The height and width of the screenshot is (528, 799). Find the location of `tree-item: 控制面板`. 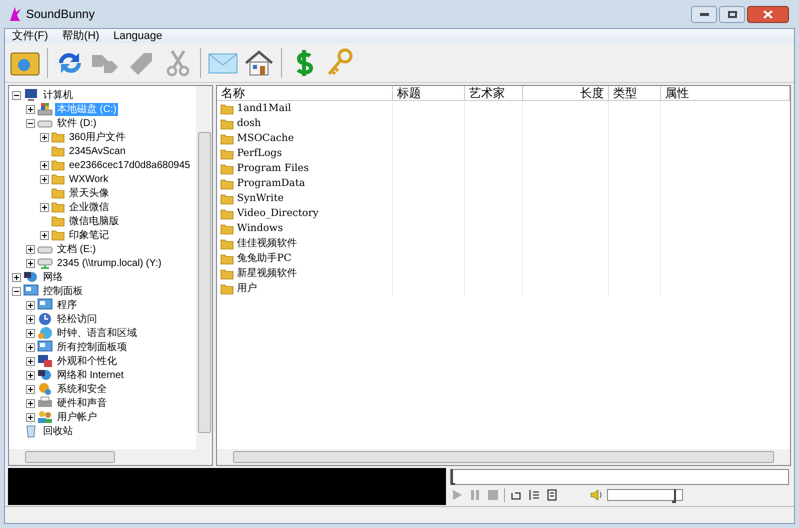

tree-item: 控制面板 is located at coordinates (63, 291).